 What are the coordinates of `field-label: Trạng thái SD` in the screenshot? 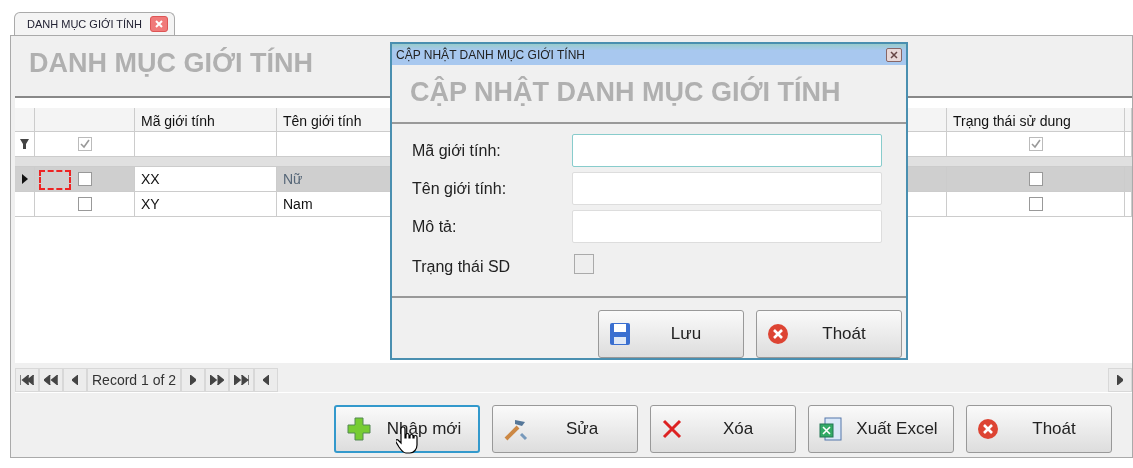 It's located at (462, 267).